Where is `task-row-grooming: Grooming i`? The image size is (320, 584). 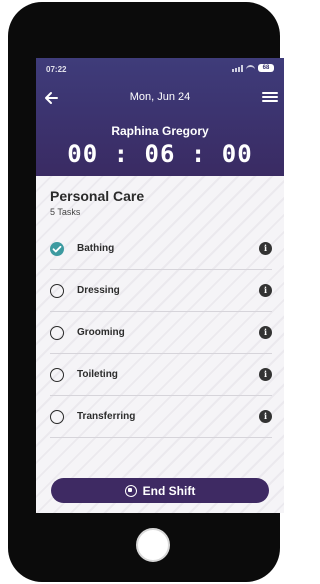
task-row-grooming: Grooming i is located at coordinates (161, 333).